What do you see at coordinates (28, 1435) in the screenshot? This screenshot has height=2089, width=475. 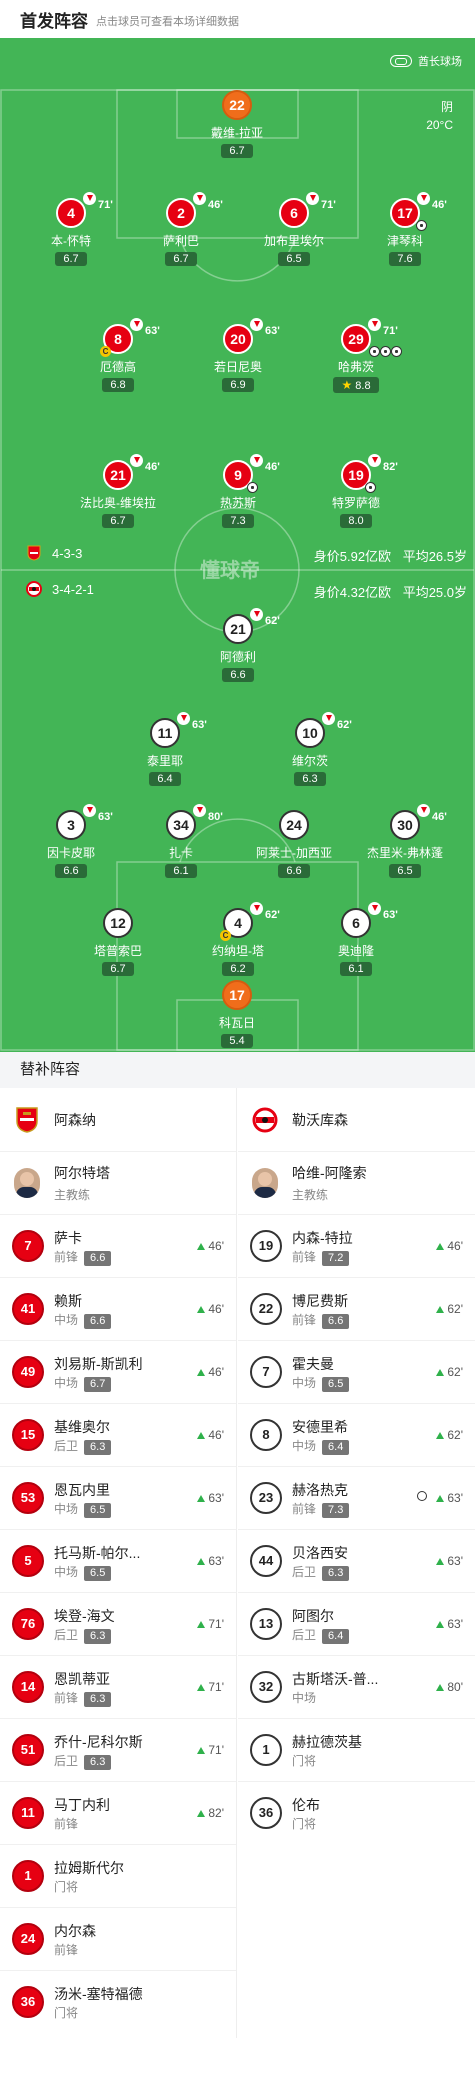 I see `shirt-number: 15` at bounding box center [28, 1435].